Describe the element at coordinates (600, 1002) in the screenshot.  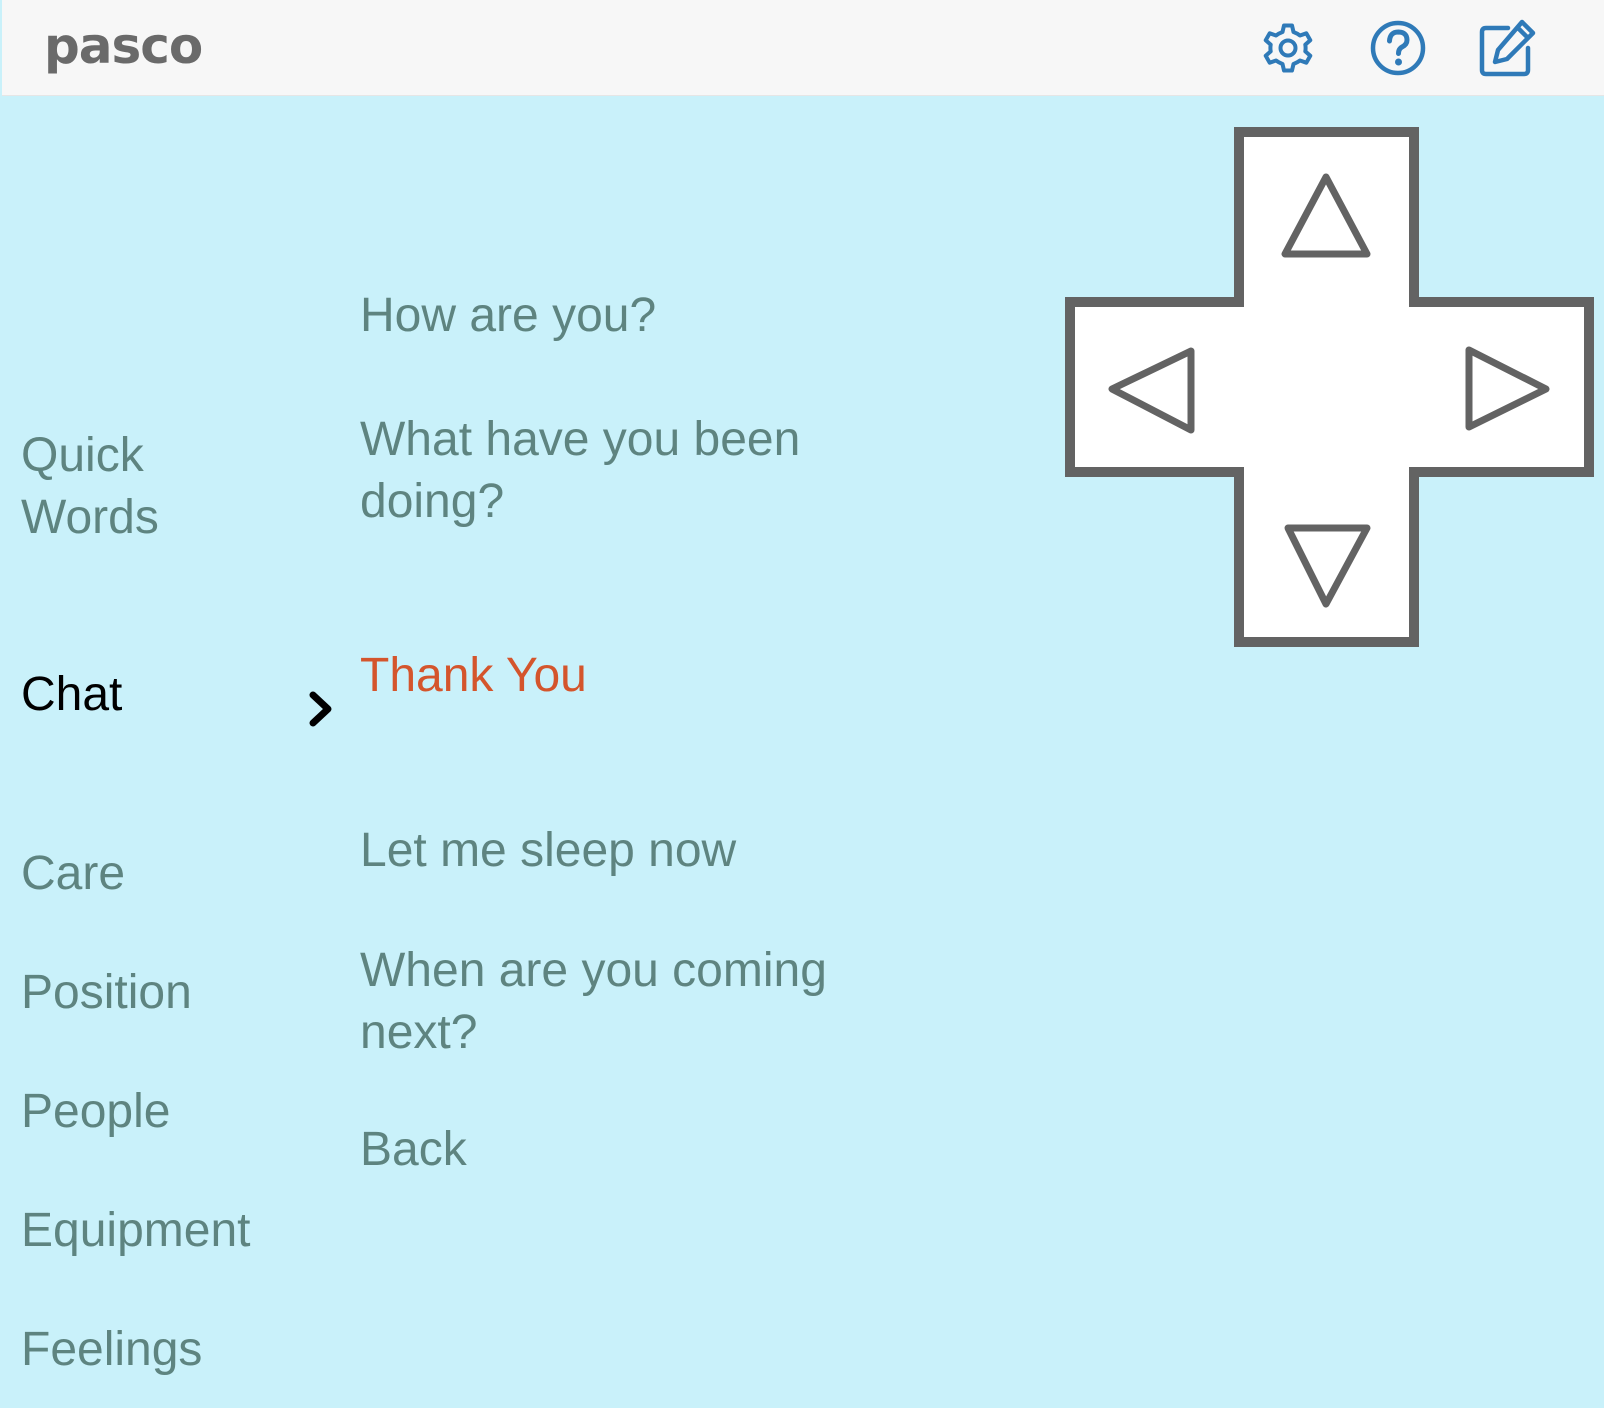
I see `item-when-are-you-coming-next: When are you coming next?` at that location.